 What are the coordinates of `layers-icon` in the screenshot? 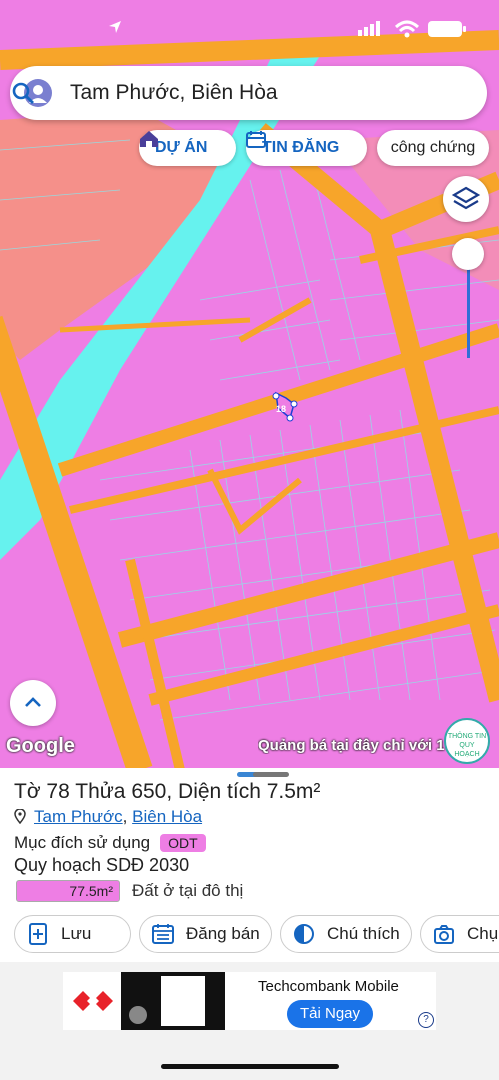 It's located at (466, 198).